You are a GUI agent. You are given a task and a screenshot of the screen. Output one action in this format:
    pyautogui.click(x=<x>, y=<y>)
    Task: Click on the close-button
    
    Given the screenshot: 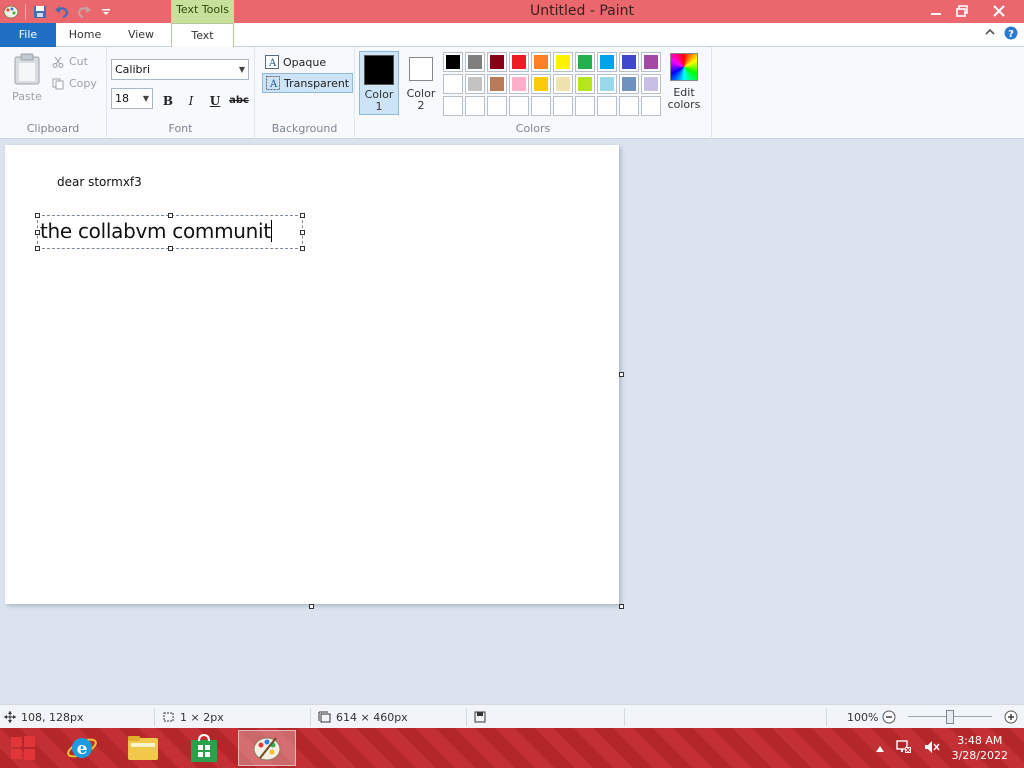 What is the action you would take?
    pyautogui.click(x=999, y=11)
    